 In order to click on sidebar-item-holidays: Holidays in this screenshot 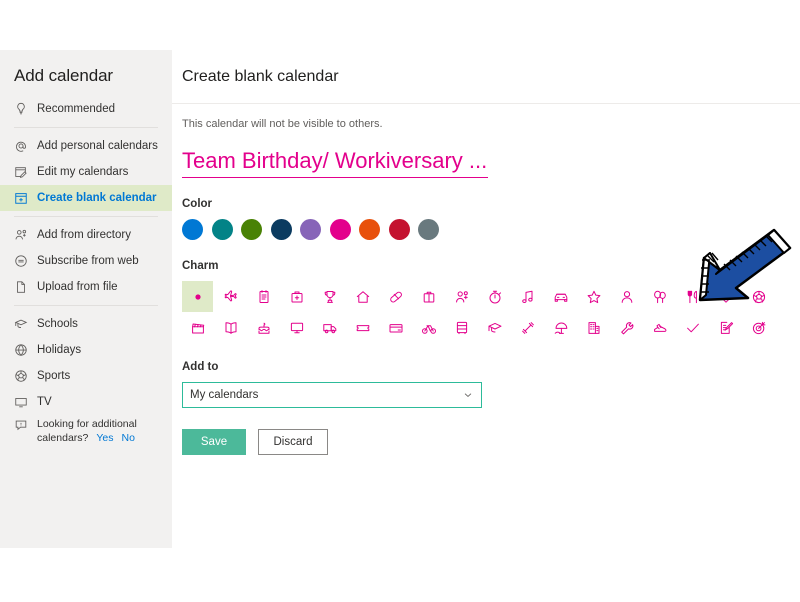, I will do `click(86, 350)`.